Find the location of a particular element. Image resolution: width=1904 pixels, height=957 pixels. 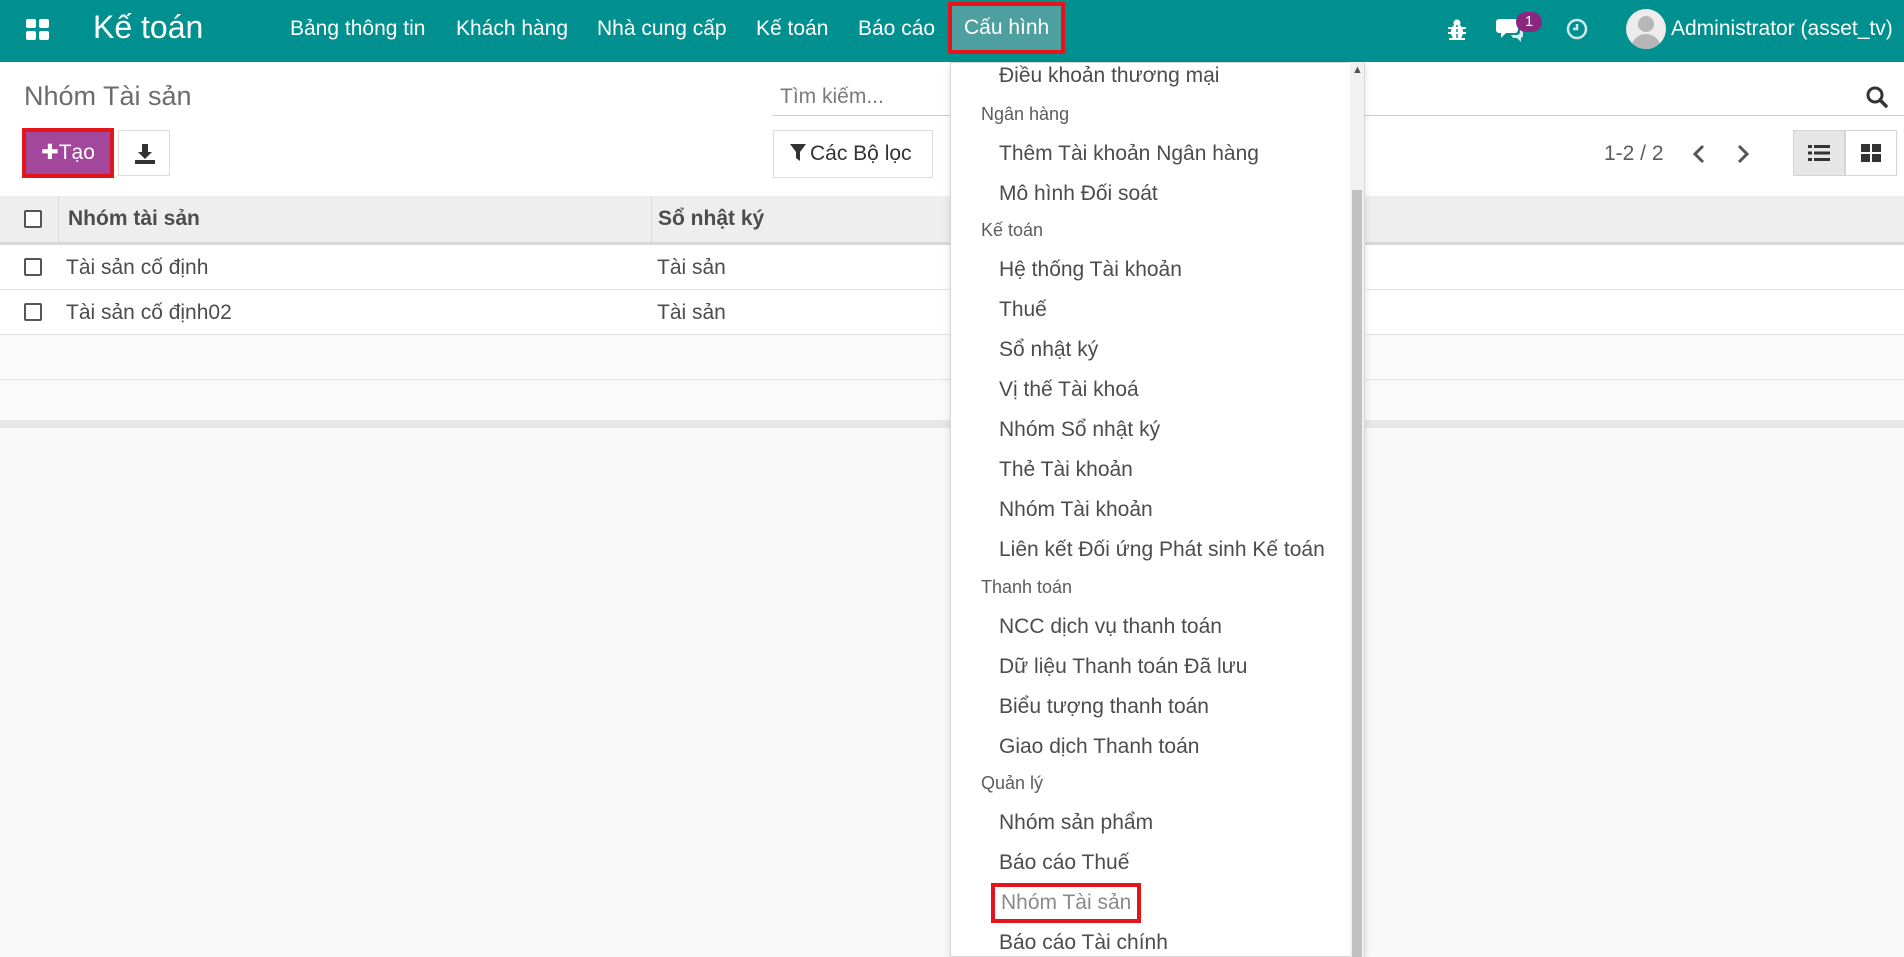

apps-grid-icon is located at coordinates (38, 30).